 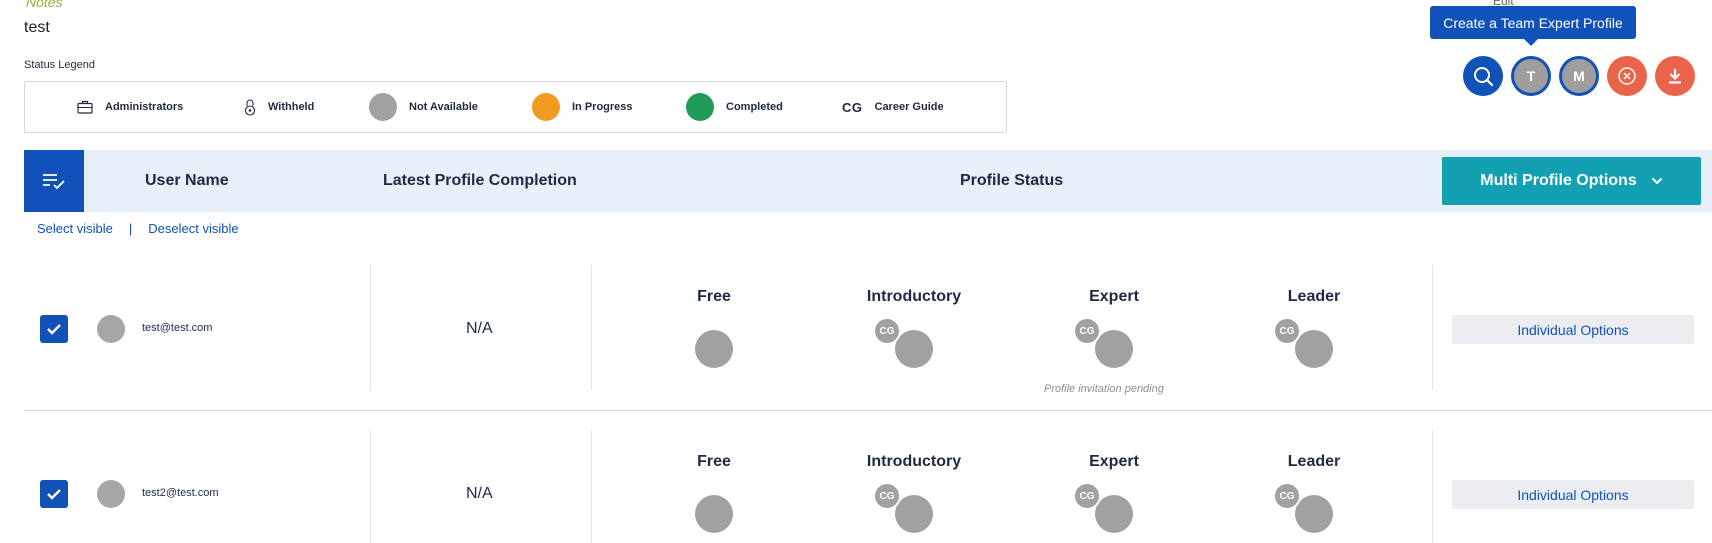 I want to click on search-icon, so click(x=1484, y=77).